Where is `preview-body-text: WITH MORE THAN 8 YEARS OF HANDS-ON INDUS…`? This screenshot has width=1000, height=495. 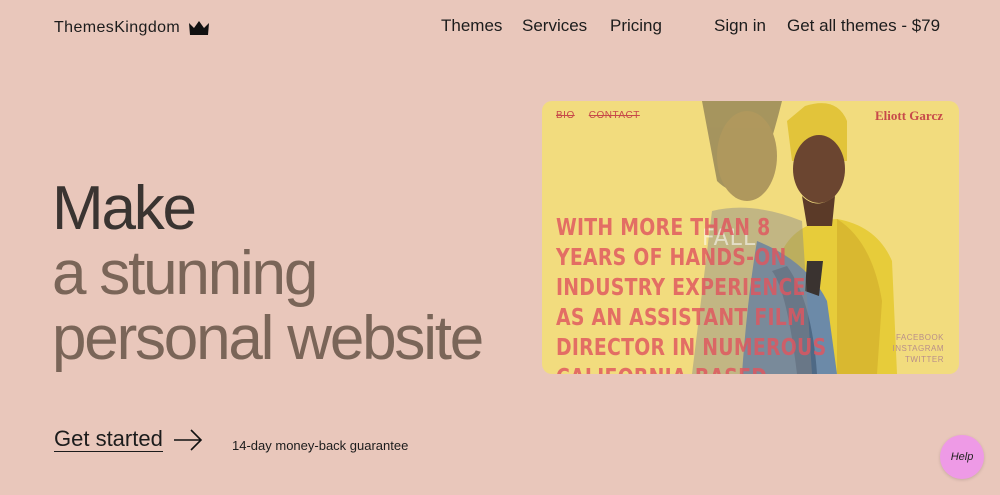
preview-body-text: WITH MORE THAN 8 YEARS OF HANDS-ON INDUS… is located at coordinates (720, 293).